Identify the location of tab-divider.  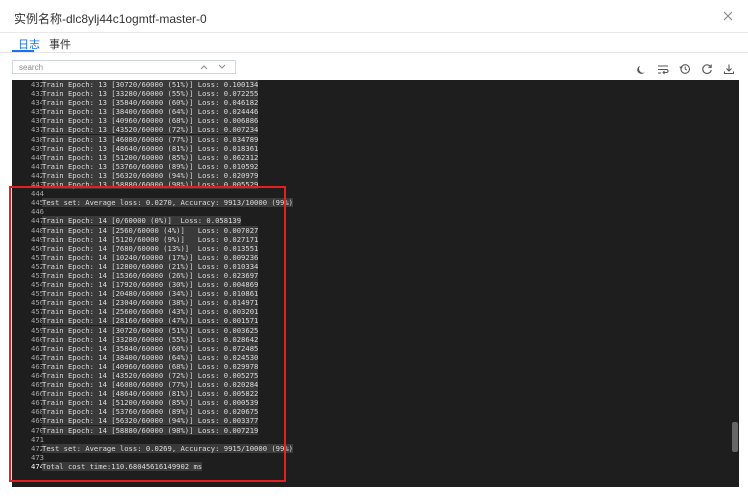
(374, 52).